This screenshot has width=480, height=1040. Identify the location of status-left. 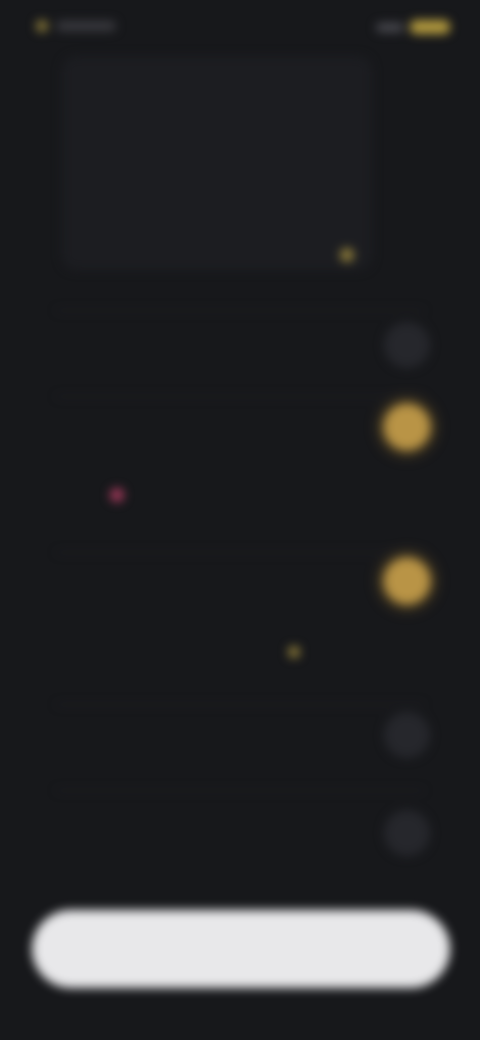
(76, 26).